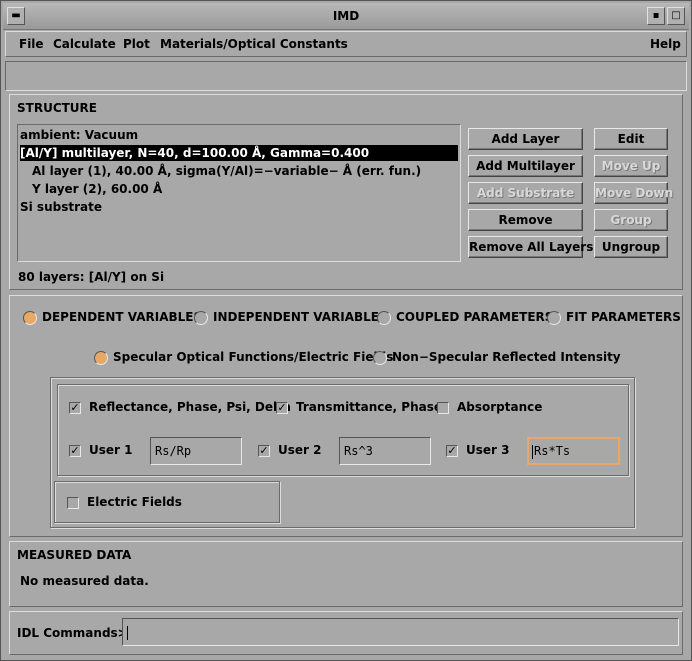 This screenshot has width=692, height=661. Describe the element at coordinates (369, 407) in the screenshot. I see `transmittance-label: Transmittance, Phase` at that location.